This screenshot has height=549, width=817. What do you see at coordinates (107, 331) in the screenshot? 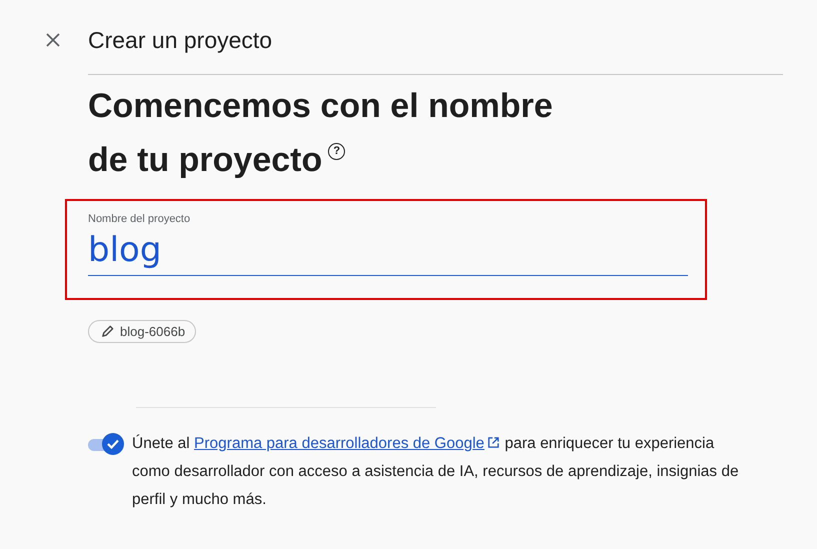
I see `pencil-icon` at bounding box center [107, 331].